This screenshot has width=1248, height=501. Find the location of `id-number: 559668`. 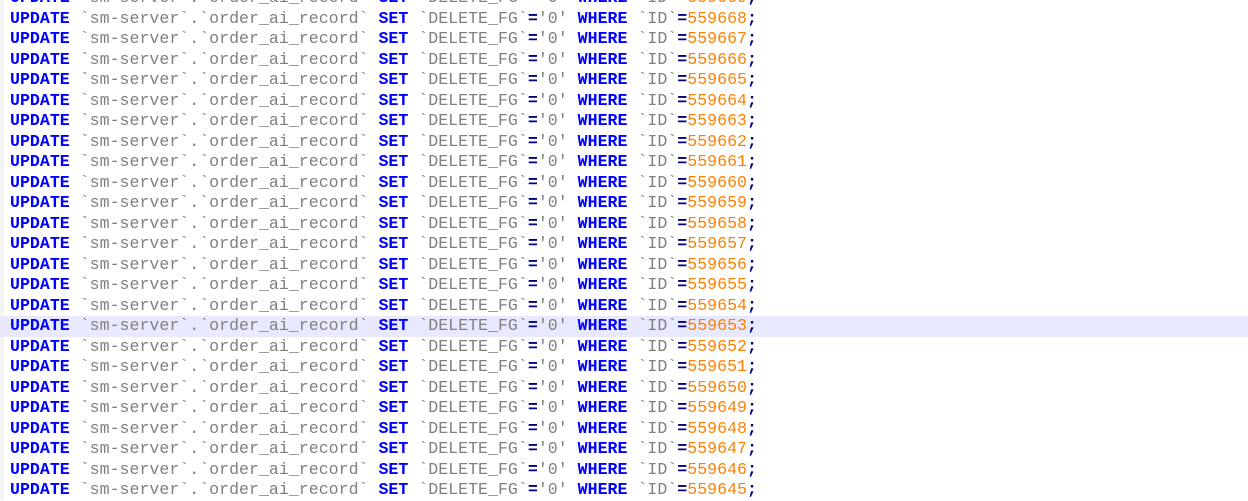

id-number: 559668 is located at coordinates (717, 18).